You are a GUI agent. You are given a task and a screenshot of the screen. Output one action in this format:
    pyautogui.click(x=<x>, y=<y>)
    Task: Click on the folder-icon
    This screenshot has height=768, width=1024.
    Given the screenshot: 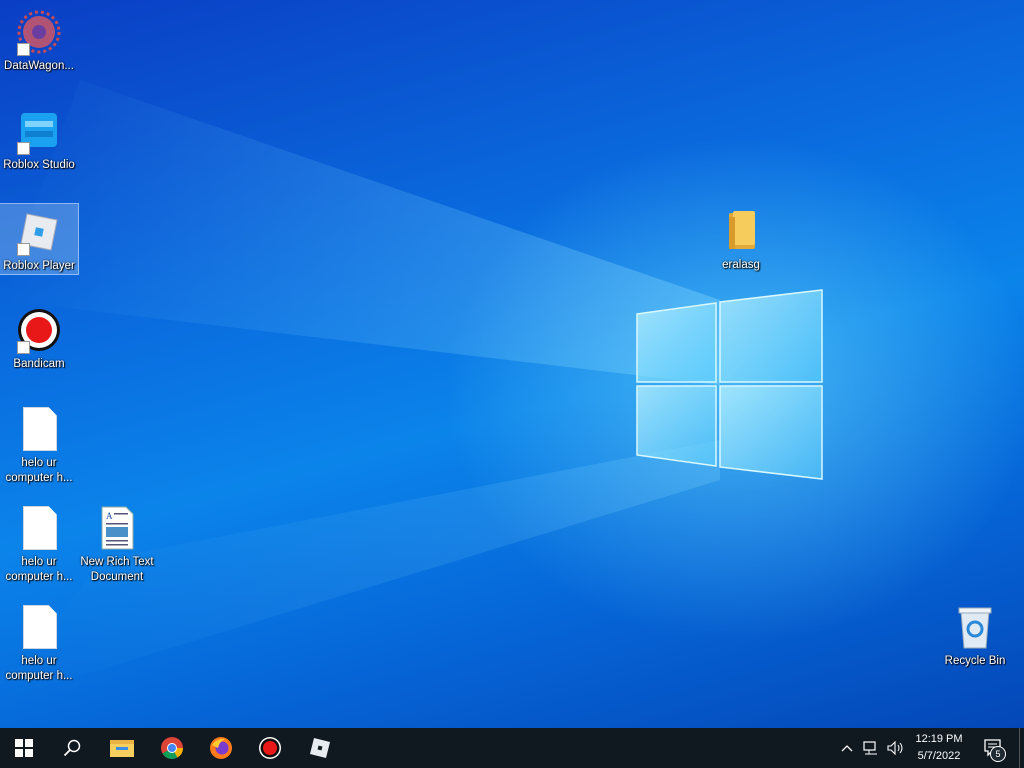 What is the action you would take?
    pyautogui.click(x=741, y=231)
    